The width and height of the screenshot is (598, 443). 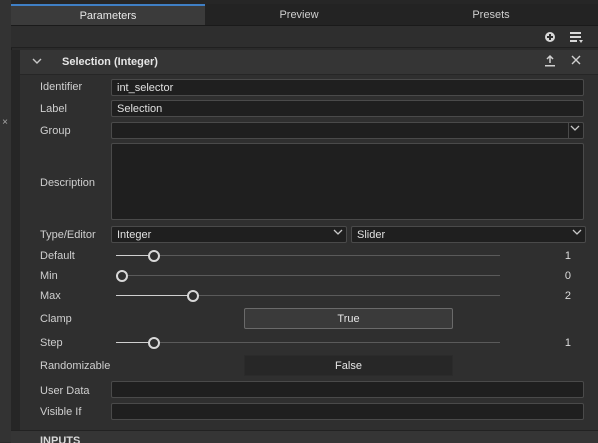 What do you see at coordinates (347, 130) in the screenshot?
I see `group-combobox` at bounding box center [347, 130].